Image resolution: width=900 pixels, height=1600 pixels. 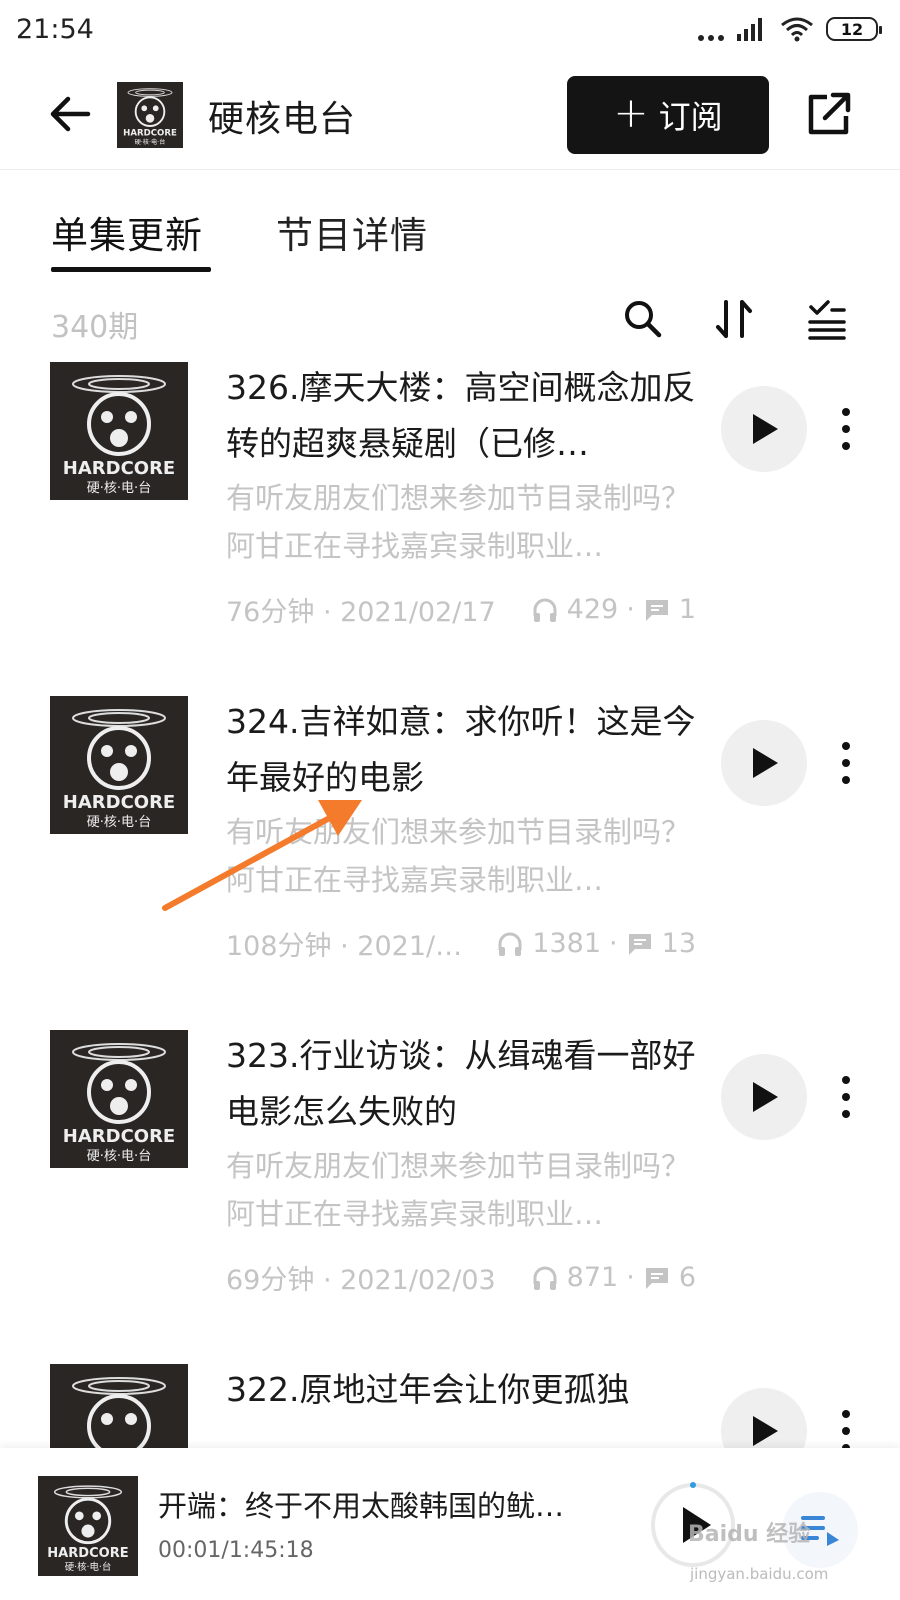 What do you see at coordinates (55, 29) in the screenshot?
I see `status-time: 21:54` at bounding box center [55, 29].